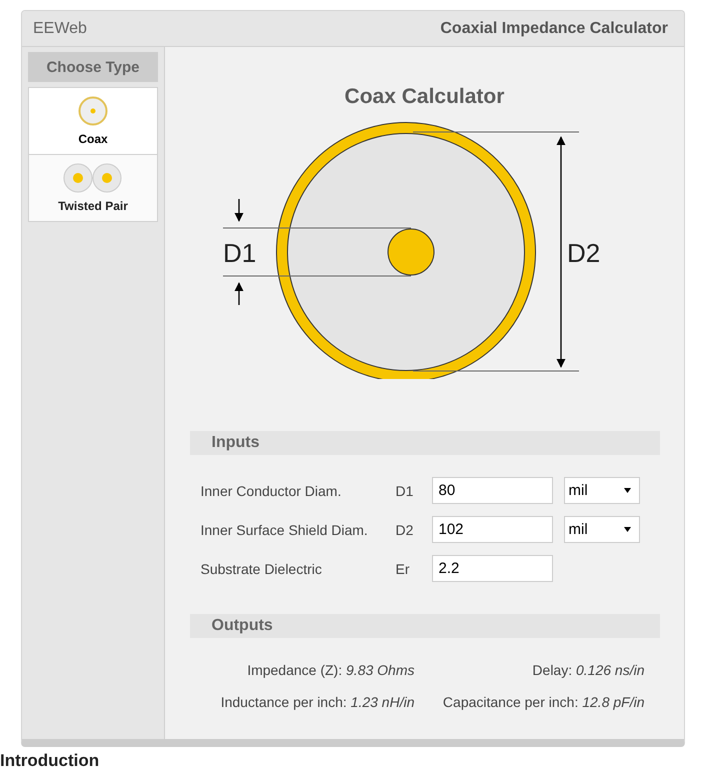  Describe the element at coordinates (317, 702) in the screenshot. I see `output-value: Inductance per inch: 1.23 nH/in` at that location.